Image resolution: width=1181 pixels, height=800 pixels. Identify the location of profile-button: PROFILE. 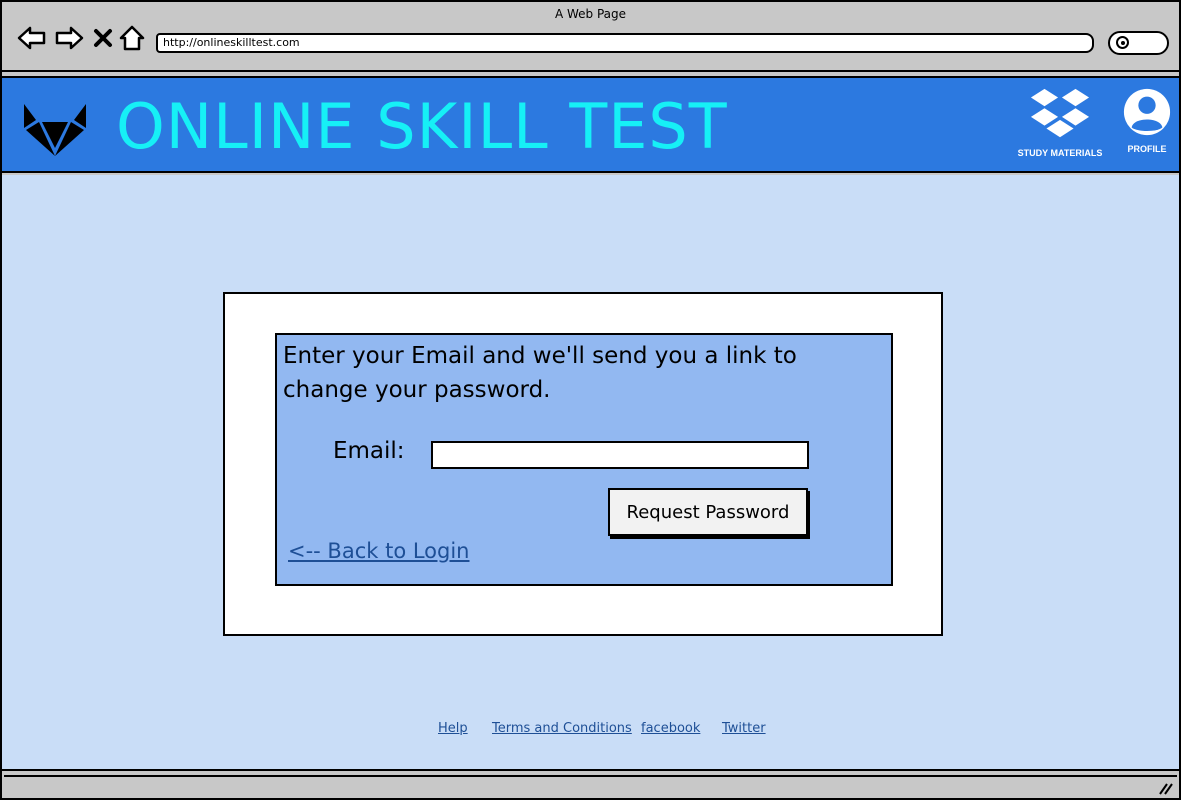
(1147, 120).